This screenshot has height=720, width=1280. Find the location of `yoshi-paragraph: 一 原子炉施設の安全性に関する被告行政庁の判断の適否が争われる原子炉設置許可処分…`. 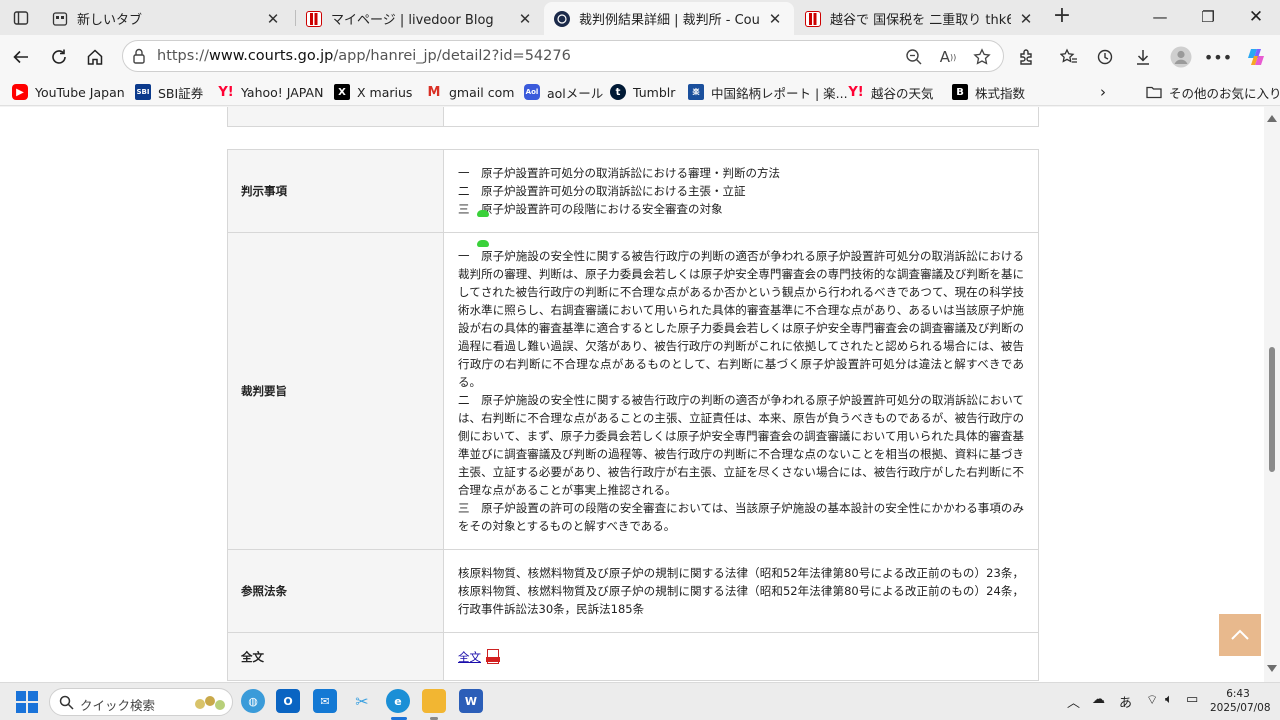

yoshi-paragraph: 一 原子炉施設の安全性に関する被告行政庁の判断の適否が争われる原子炉設置許可処分… is located at coordinates (741, 319).